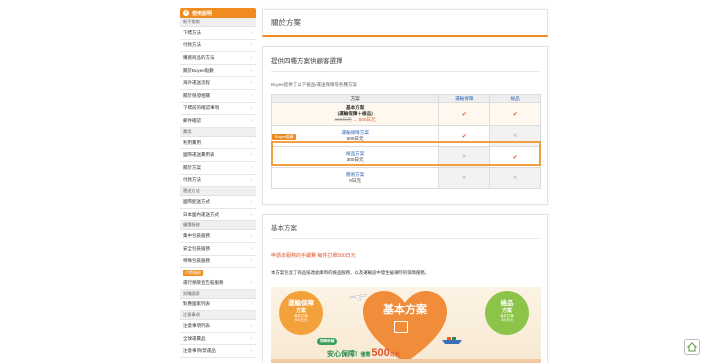  Describe the element at coordinates (199, 351) in the screenshot. I see `sidebar-item-label: 注意事項/禁運品` at that location.